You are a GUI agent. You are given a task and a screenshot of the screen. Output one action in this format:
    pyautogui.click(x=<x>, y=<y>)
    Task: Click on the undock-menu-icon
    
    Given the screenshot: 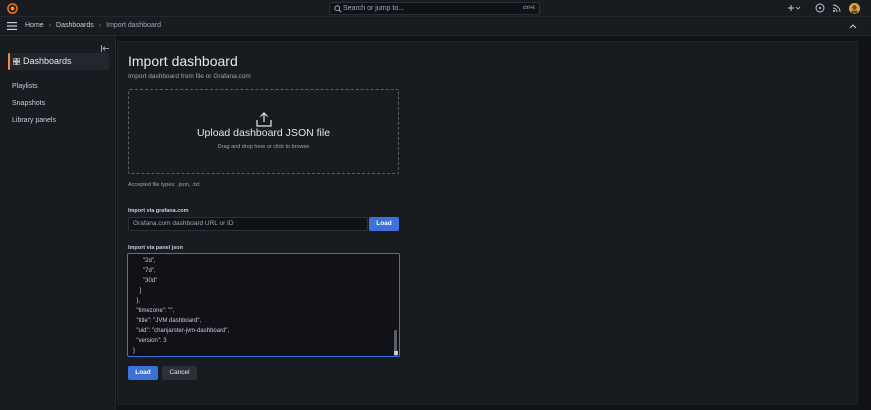 What is the action you would take?
    pyautogui.click(x=105, y=48)
    